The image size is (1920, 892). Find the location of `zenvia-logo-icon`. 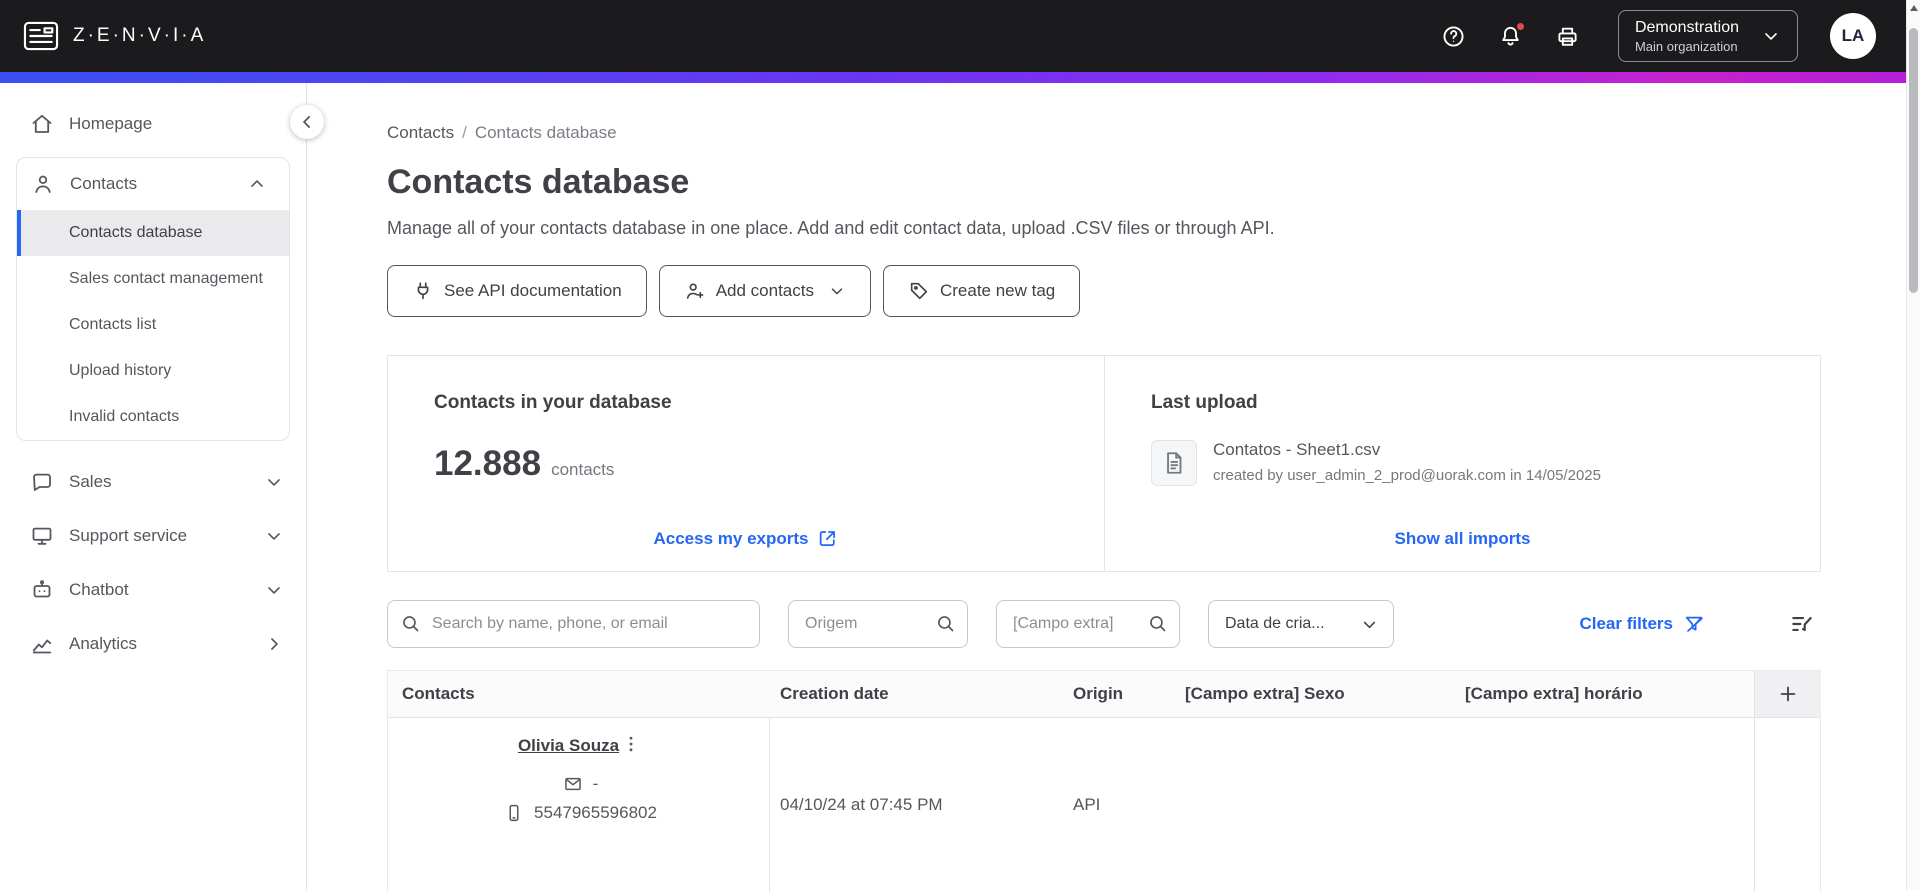

zenvia-logo-icon is located at coordinates (41, 36).